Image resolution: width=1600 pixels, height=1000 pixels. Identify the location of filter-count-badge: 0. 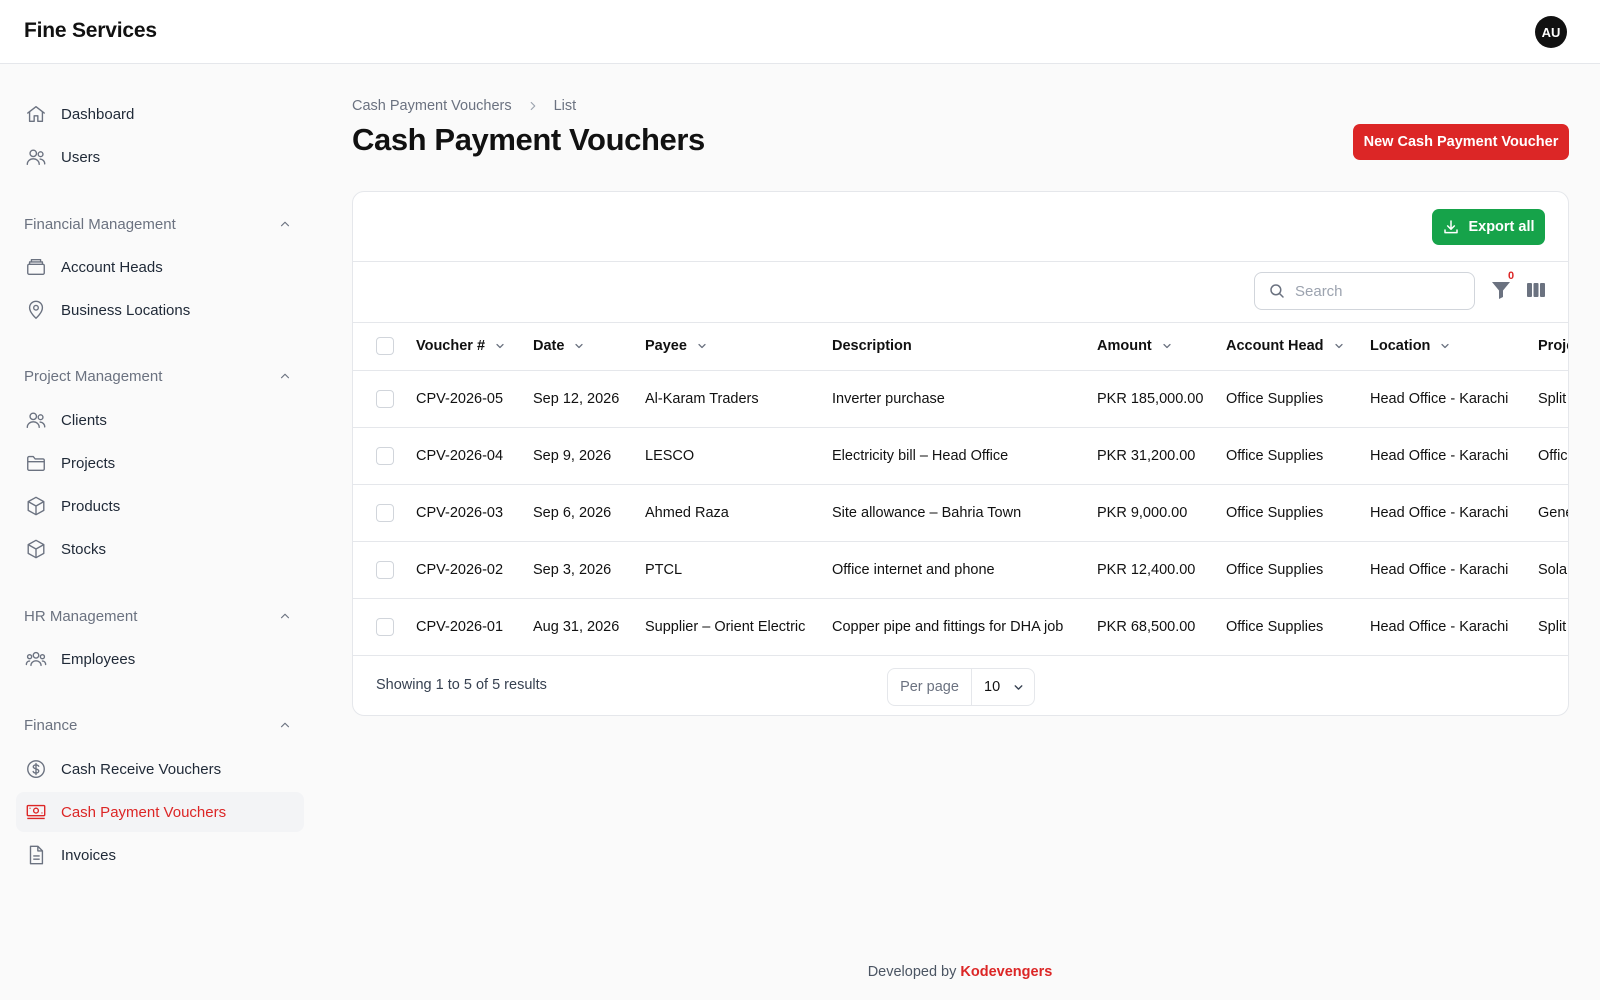
(1511, 276).